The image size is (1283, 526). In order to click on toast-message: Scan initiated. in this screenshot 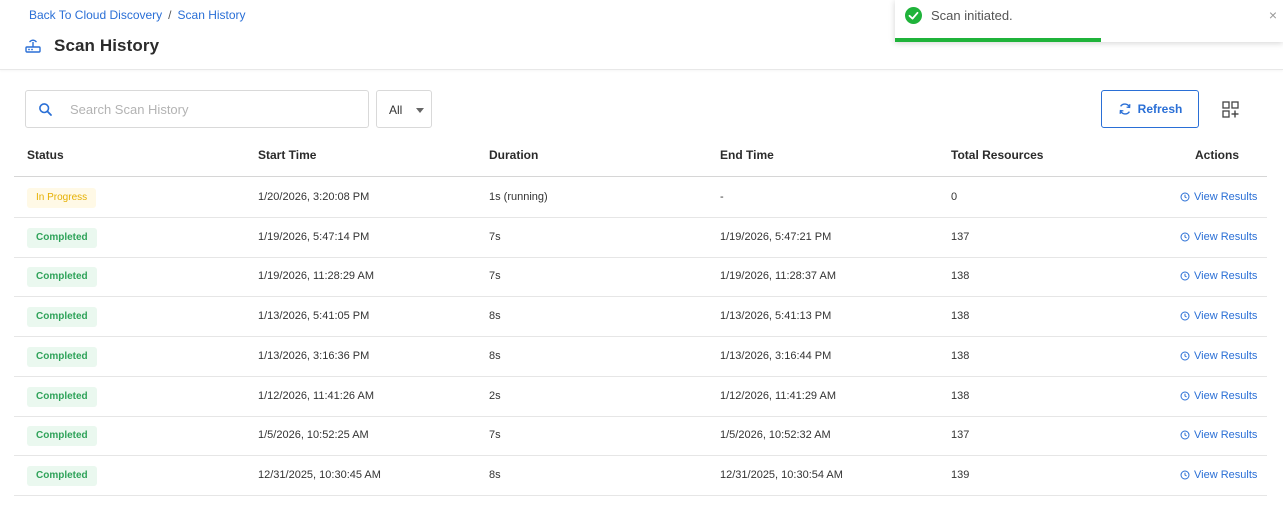, I will do `click(972, 15)`.